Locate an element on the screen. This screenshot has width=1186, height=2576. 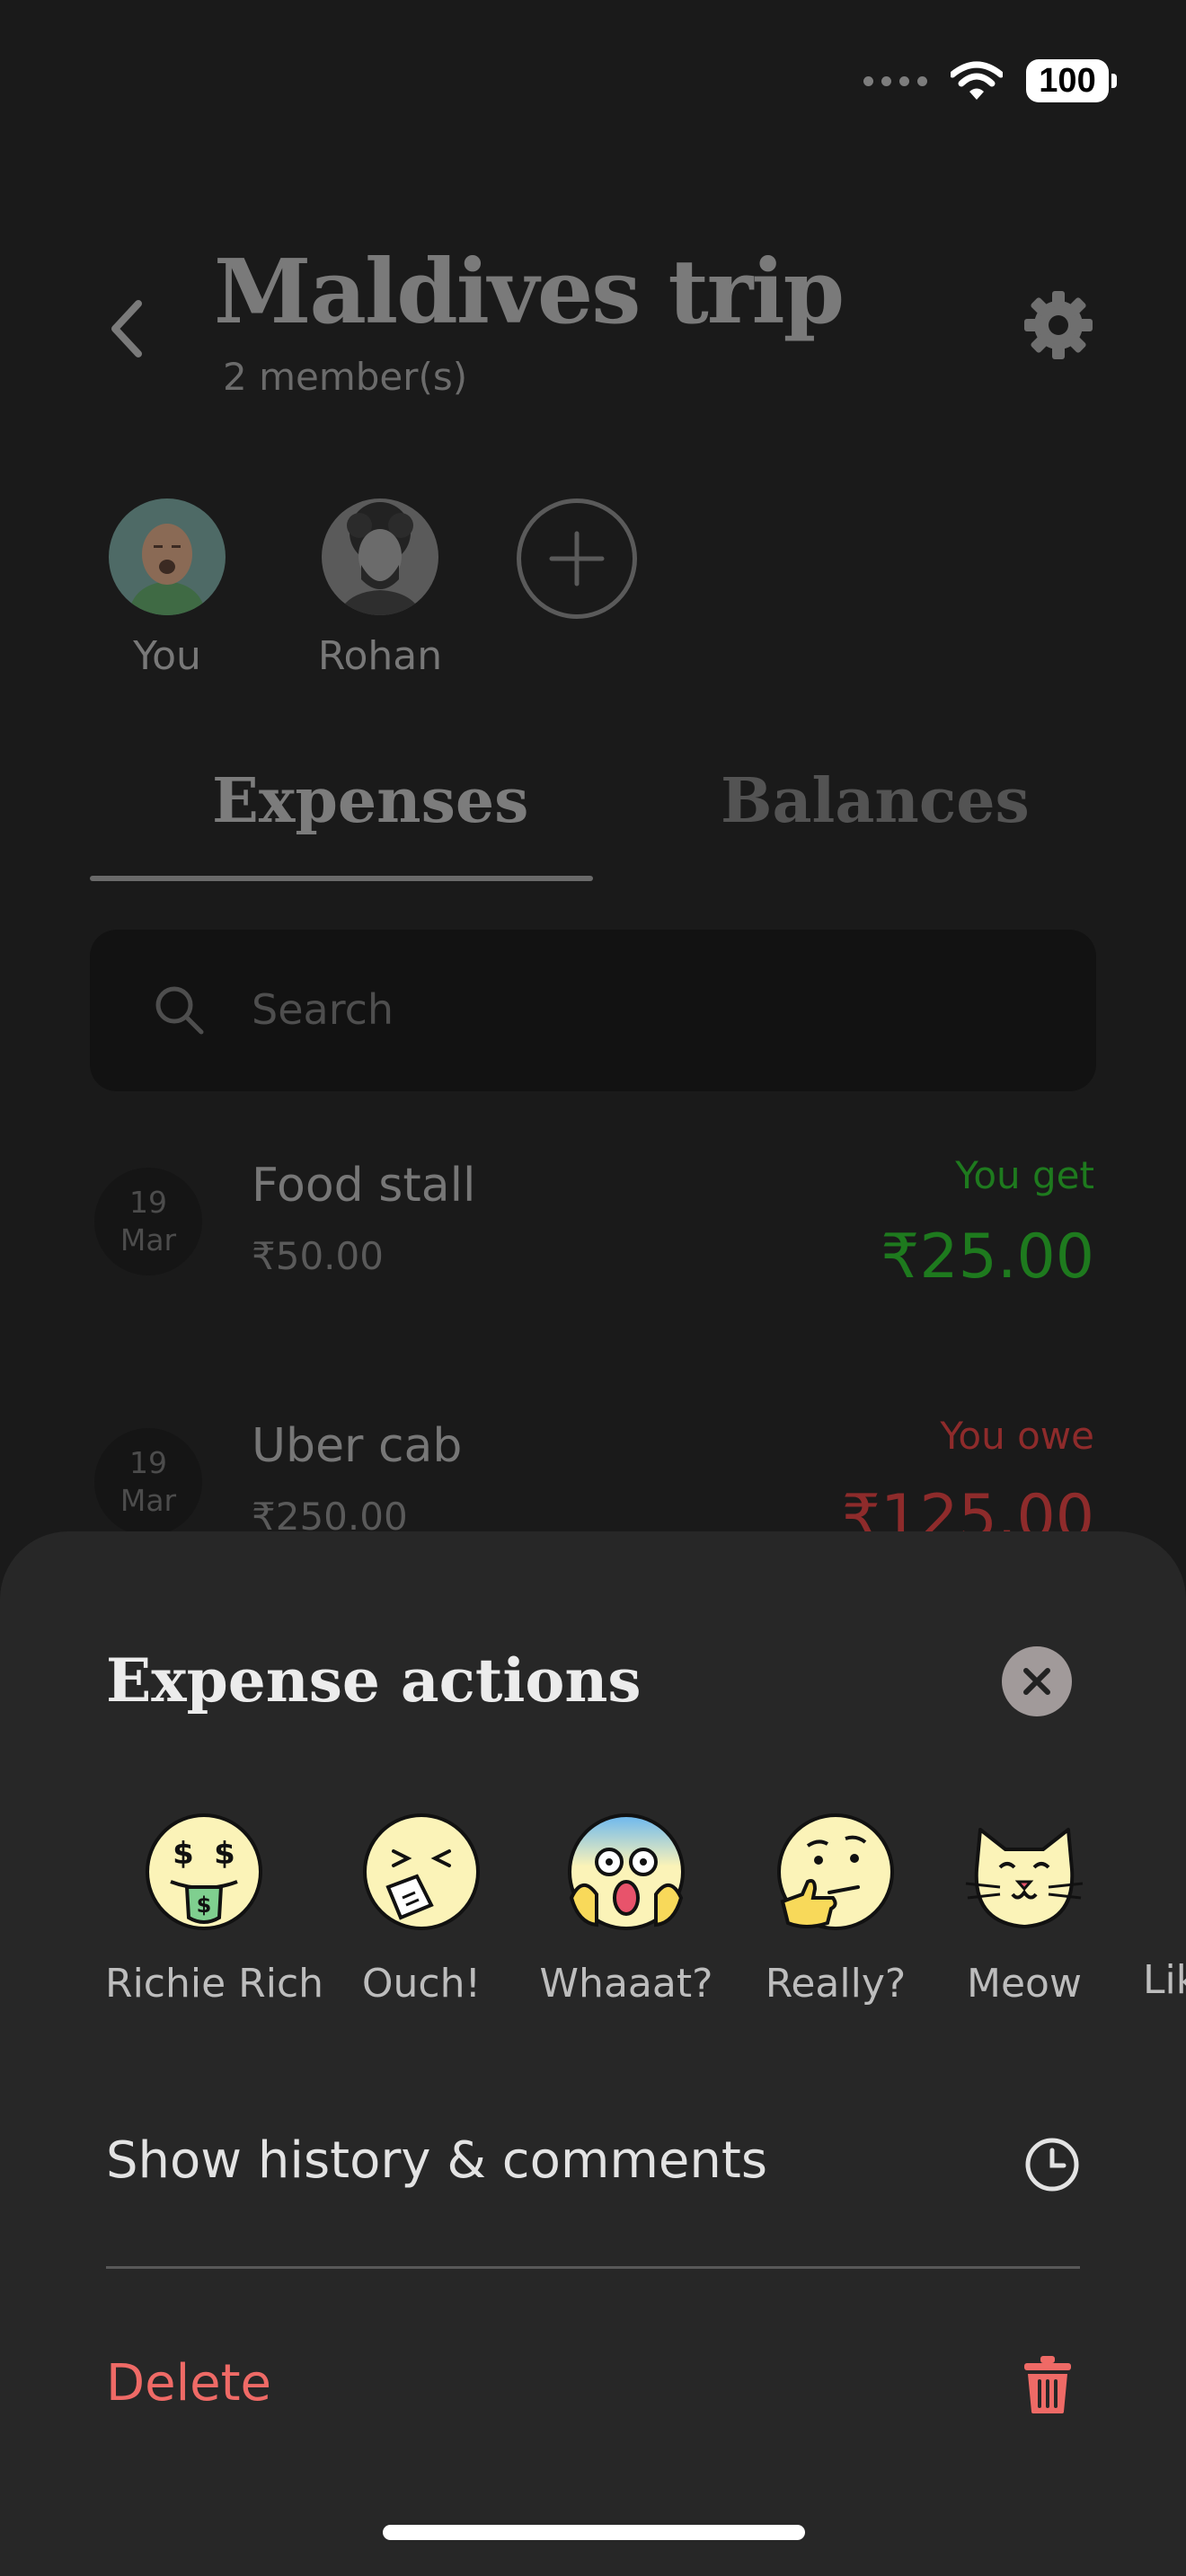
reaction-meow: Meow is located at coordinates (1024, 1909).